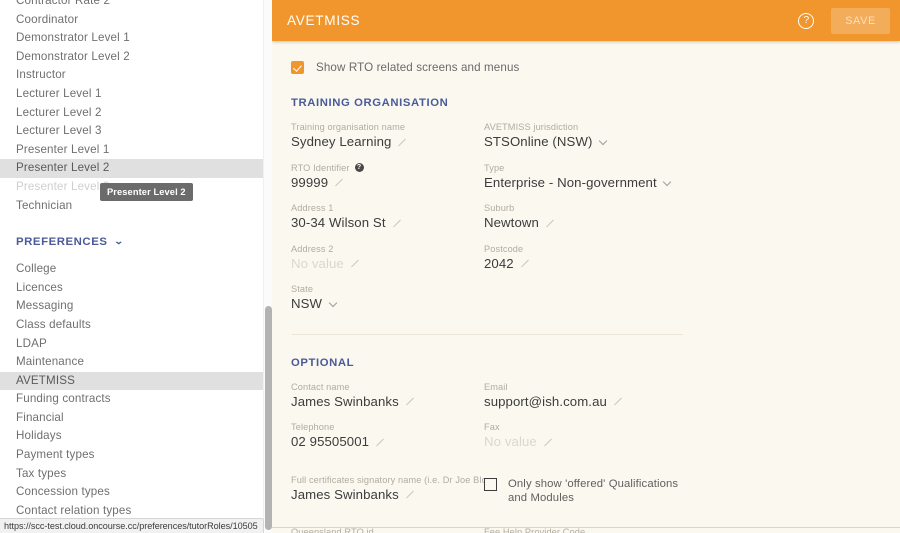 The image size is (900, 533). What do you see at coordinates (136, 20) in the screenshot?
I see `sidebar-item-coordinator: Coordinator` at bounding box center [136, 20].